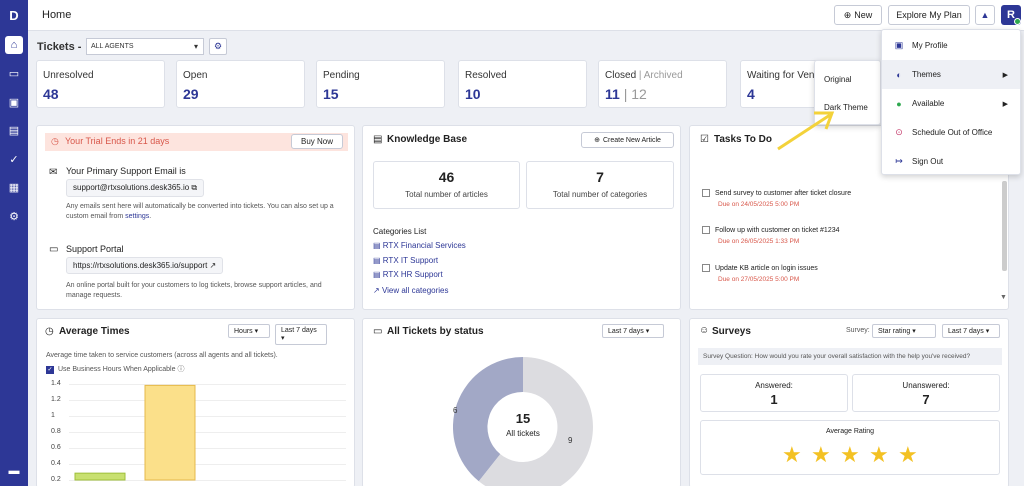 This screenshot has height=486, width=1024. Describe the element at coordinates (410, 260) in the screenshot. I see `category-name: RTX IT Support` at that location.